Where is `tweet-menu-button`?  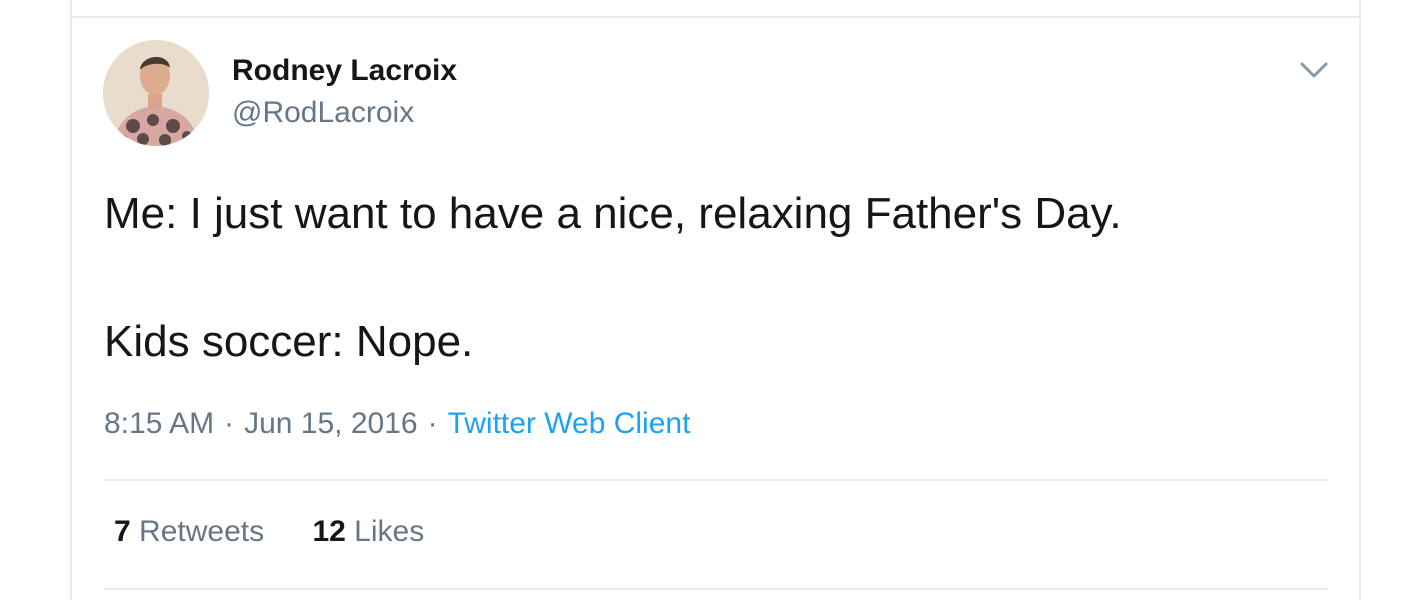 tweet-menu-button is located at coordinates (1314, 70).